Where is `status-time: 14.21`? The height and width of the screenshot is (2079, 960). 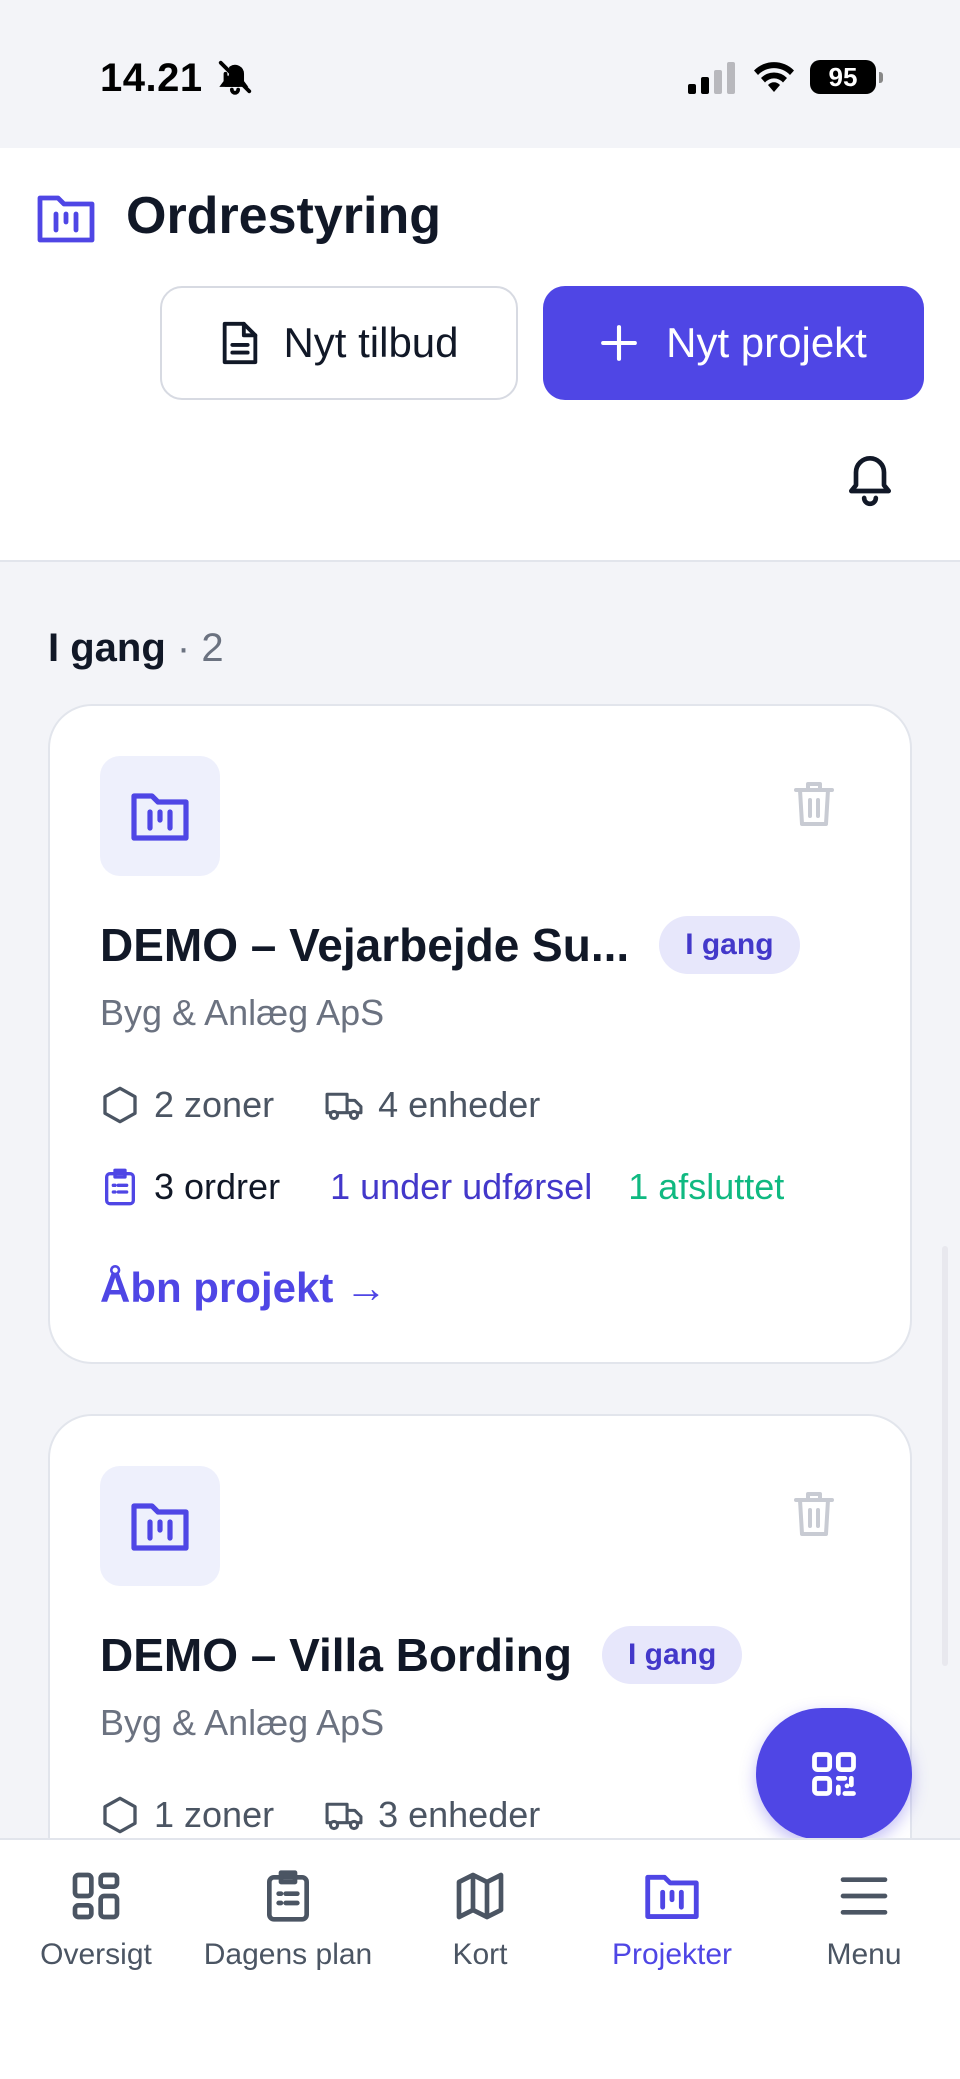 status-time: 14.21 is located at coordinates (151, 78).